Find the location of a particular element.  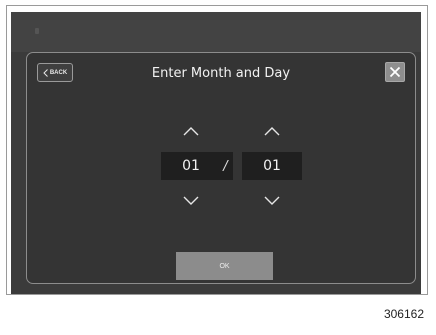

day-increment-button is located at coordinates (272, 131).